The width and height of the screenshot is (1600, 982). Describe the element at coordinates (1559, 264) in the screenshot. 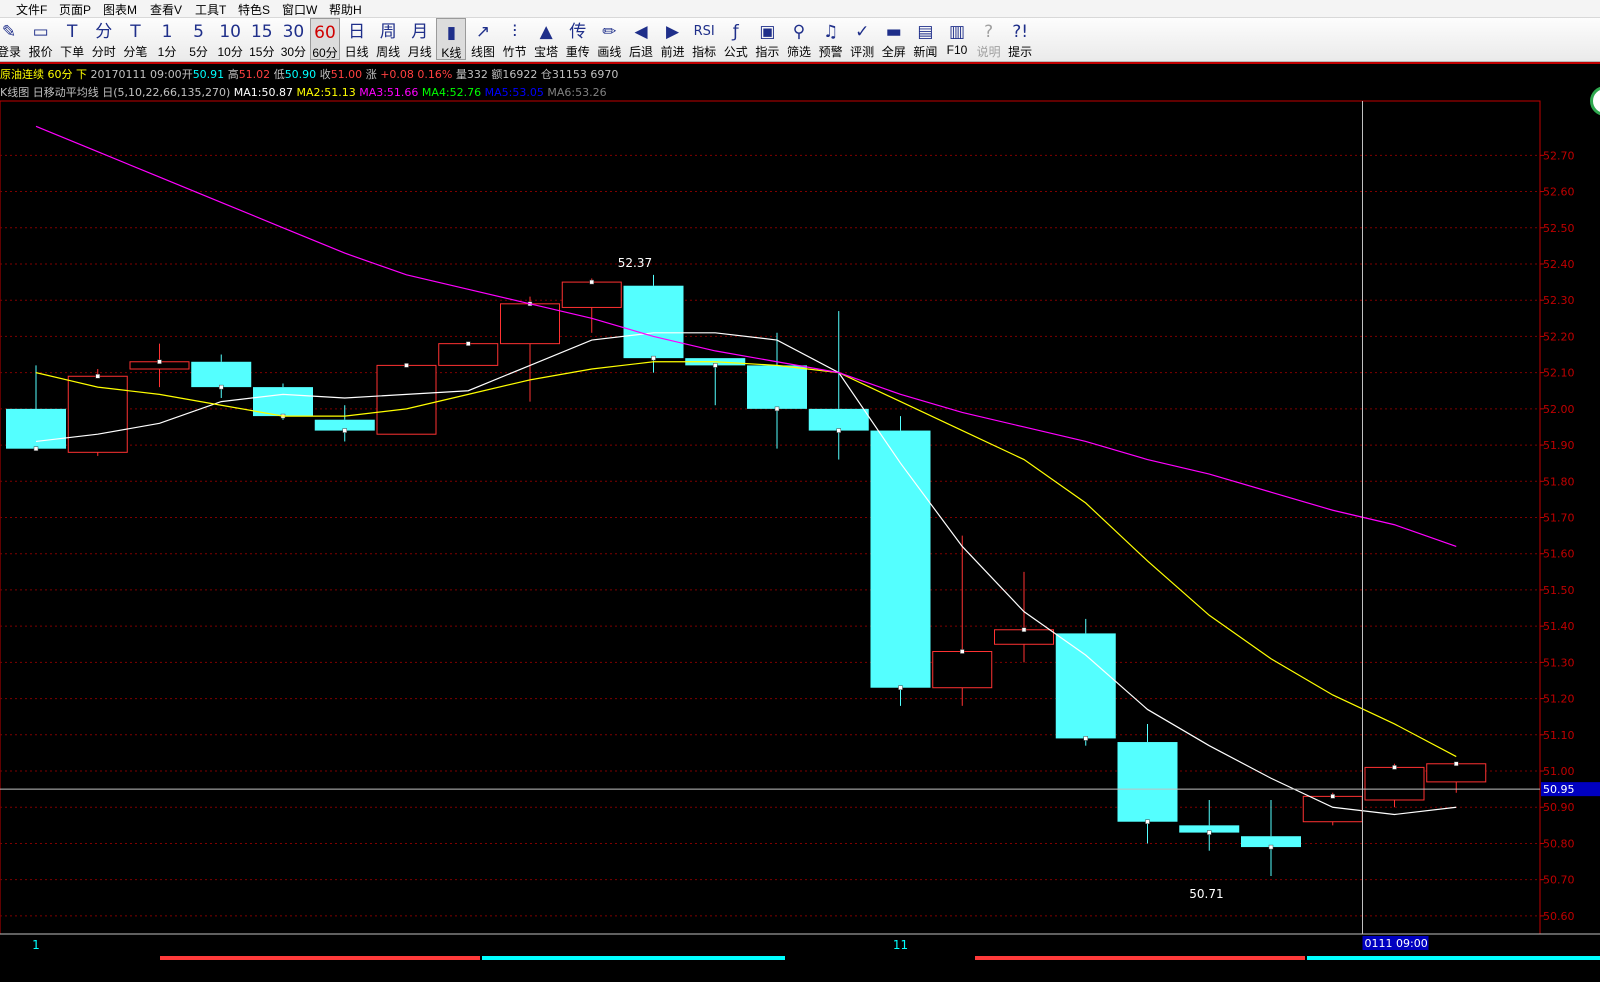

I see `y-tick-label: 52.40` at that location.